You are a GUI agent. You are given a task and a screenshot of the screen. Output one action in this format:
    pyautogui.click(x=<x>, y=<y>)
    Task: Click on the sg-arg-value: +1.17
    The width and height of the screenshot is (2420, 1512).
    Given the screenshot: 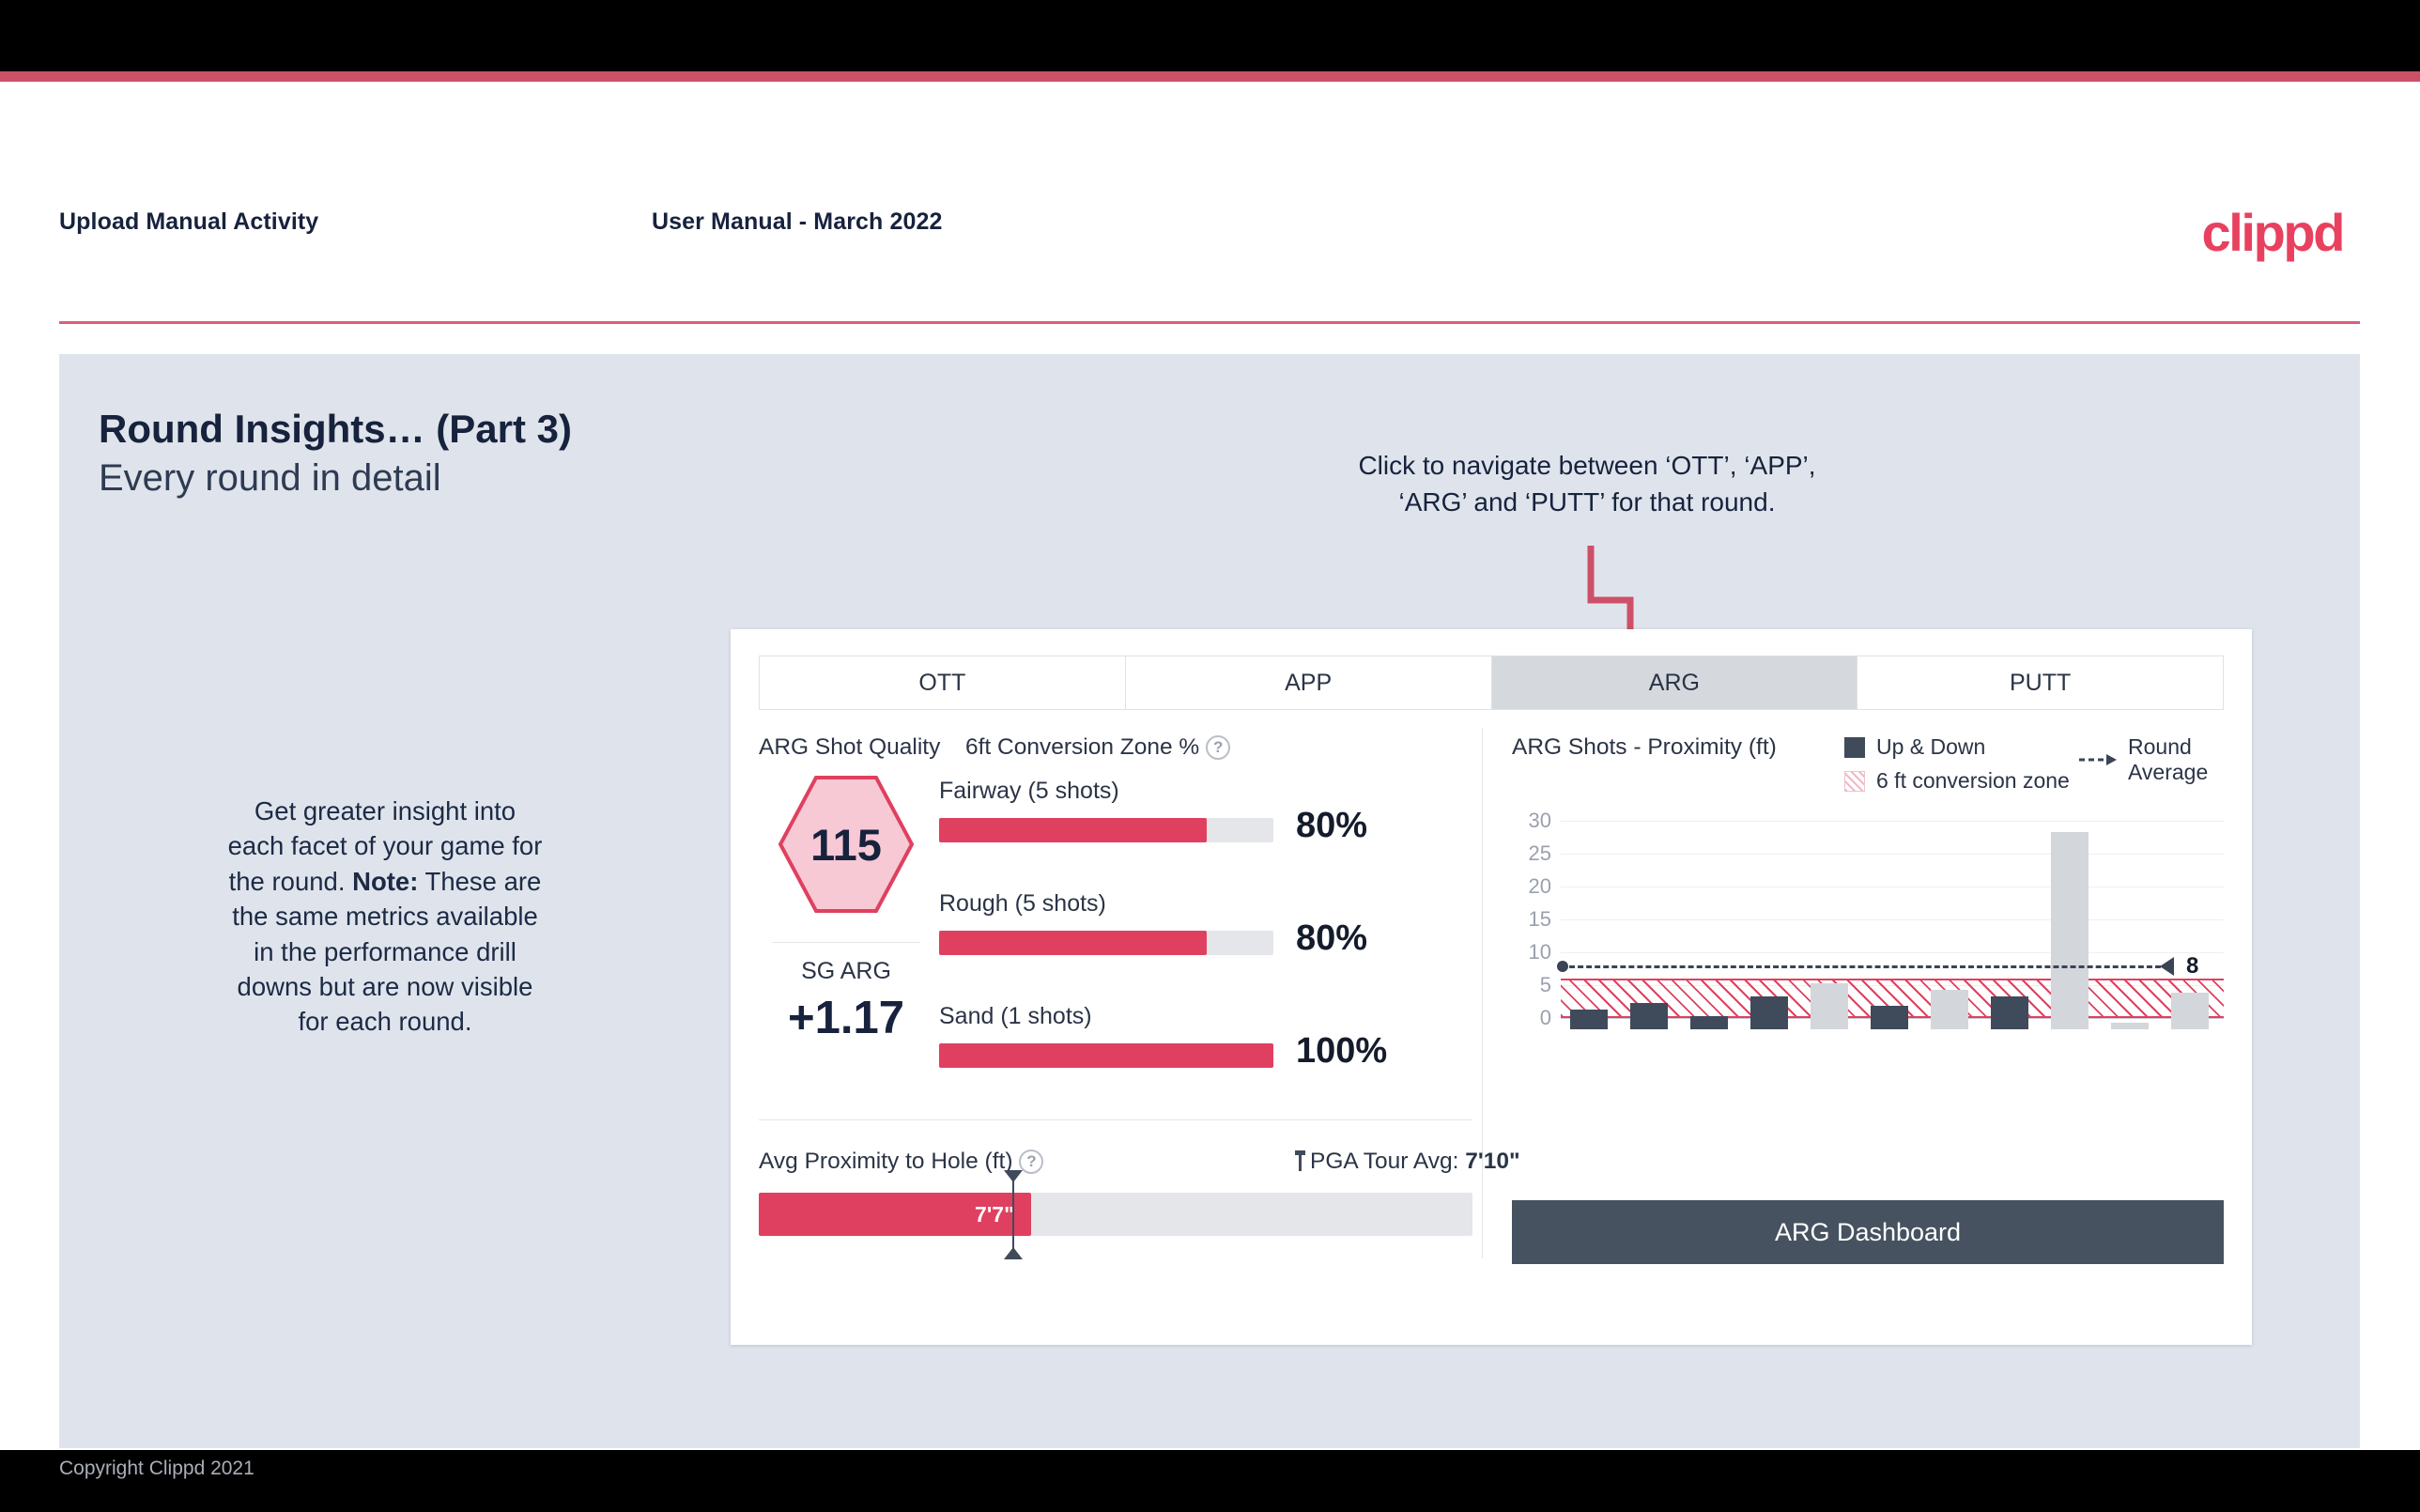 What is the action you would take?
    pyautogui.click(x=846, y=1018)
    